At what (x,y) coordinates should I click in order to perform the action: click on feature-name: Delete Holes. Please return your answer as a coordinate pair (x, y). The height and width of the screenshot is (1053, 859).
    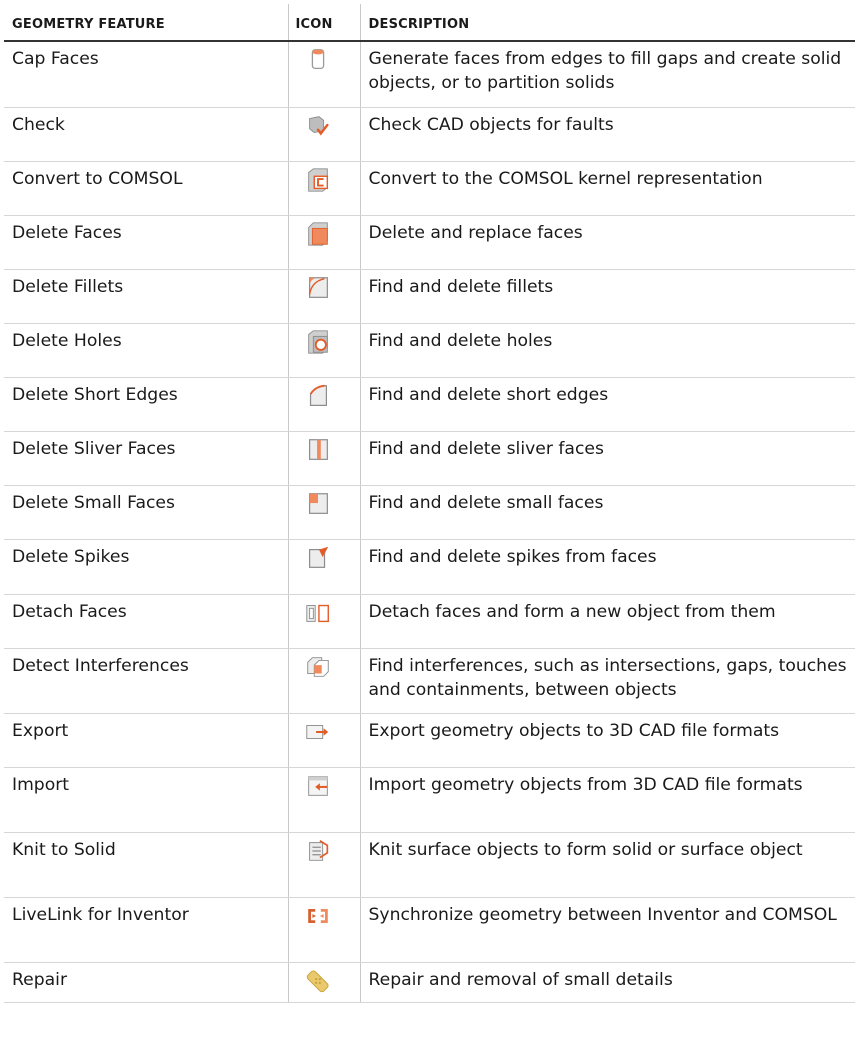
    Looking at the image, I should click on (146, 350).